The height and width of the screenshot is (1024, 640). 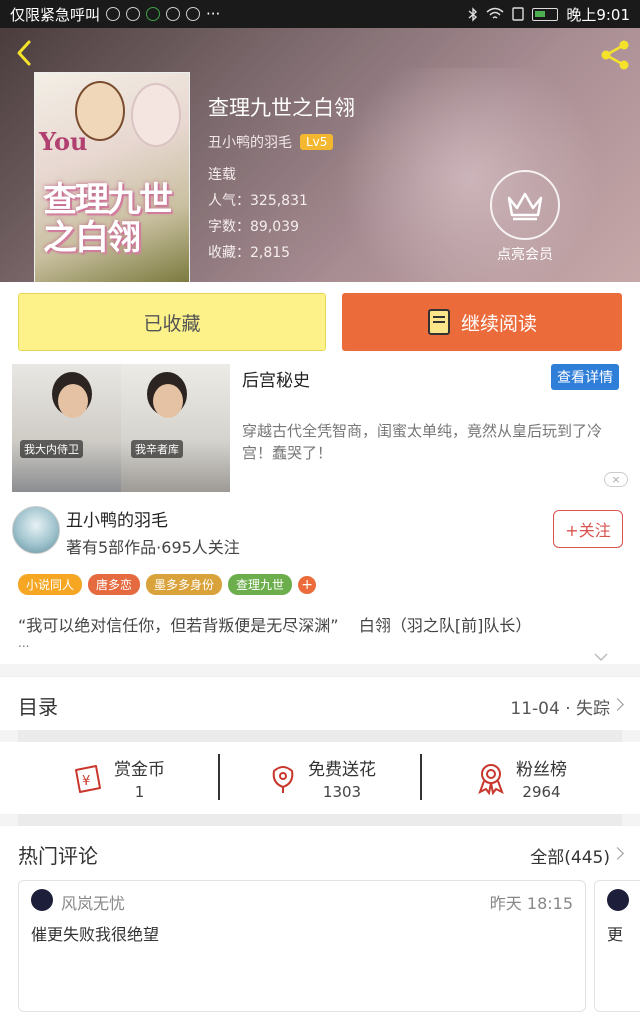 What do you see at coordinates (51, 449) in the screenshot?
I see `ad-image-tag-left: 我大内侍卫` at bounding box center [51, 449].